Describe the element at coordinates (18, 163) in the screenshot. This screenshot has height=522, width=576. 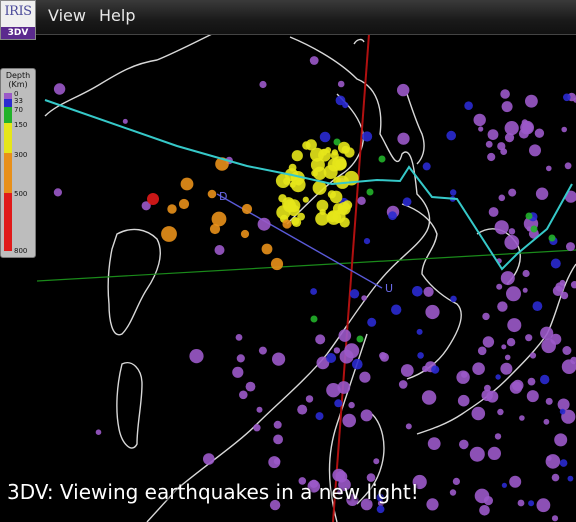
I see `depth-legend: Depth (Km) 0 33 70 150 300 500 800` at that location.